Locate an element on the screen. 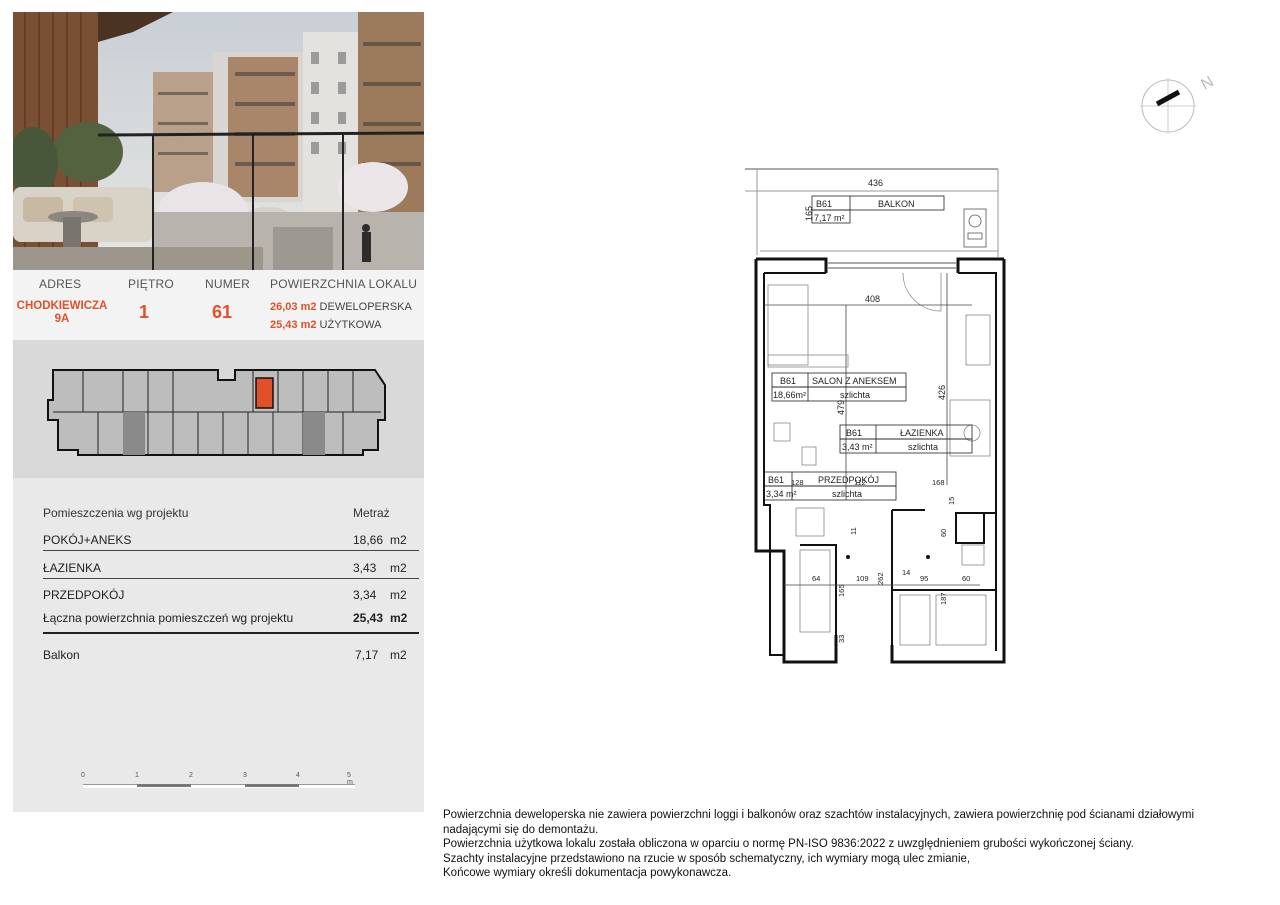  scale-label: 3 is located at coordinates (245, 775).